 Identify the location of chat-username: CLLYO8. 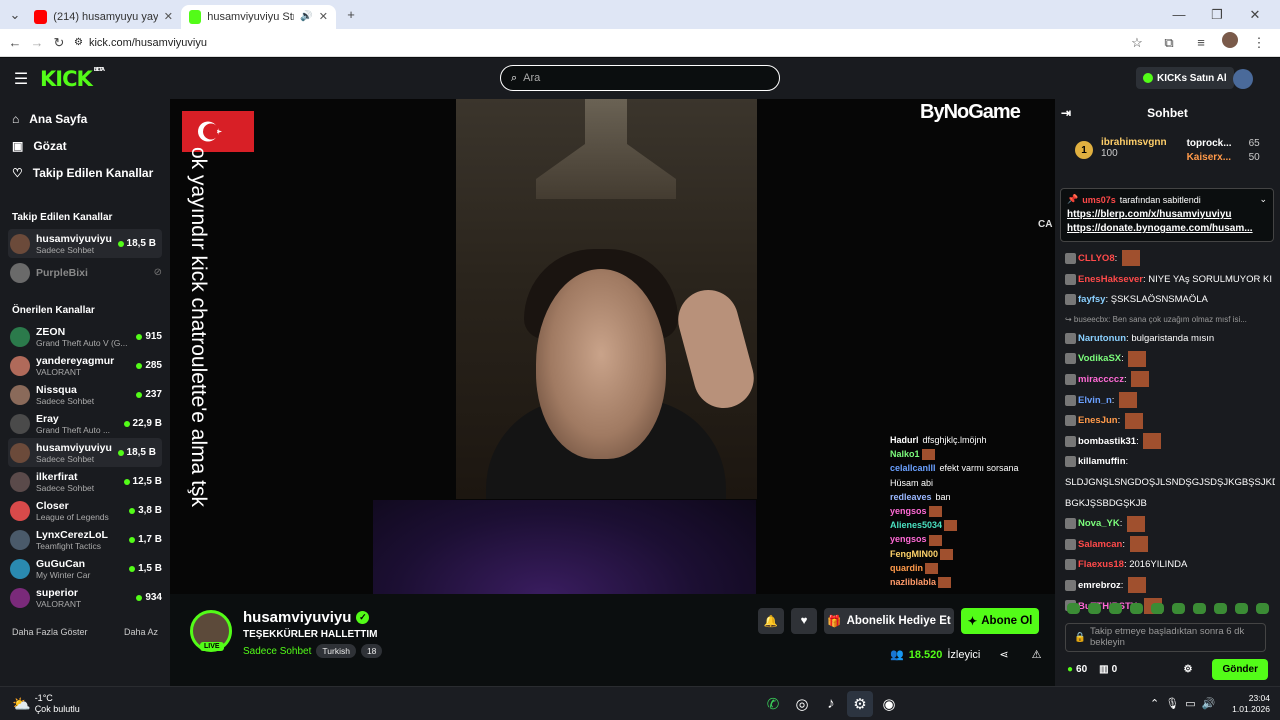
(1096, 258).